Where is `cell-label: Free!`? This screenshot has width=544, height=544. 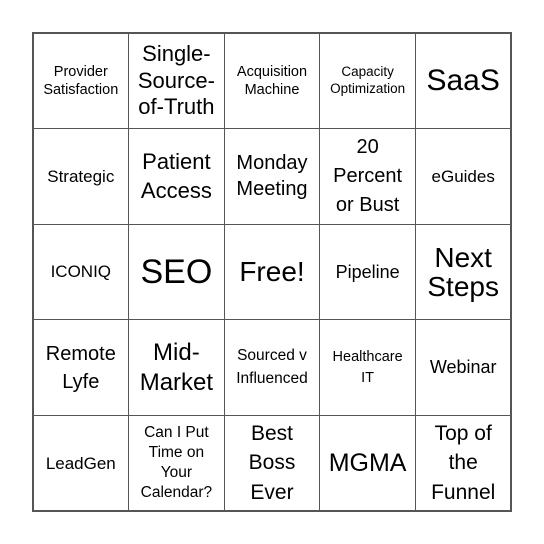
cell-label: Free! is located at coordinates (272, 271).